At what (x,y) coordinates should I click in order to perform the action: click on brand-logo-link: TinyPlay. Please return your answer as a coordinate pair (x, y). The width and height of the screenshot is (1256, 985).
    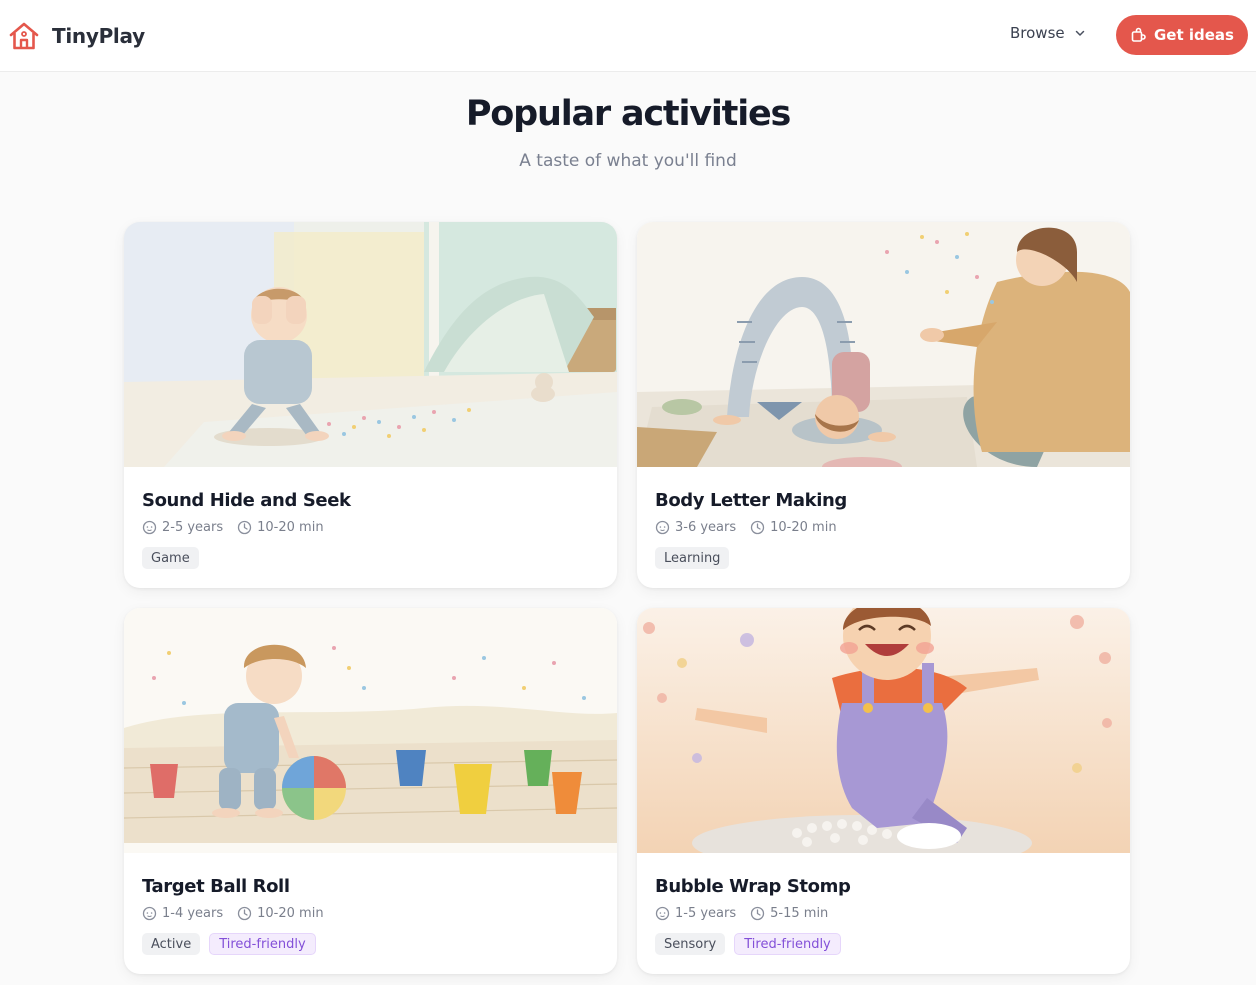
    Looking at the image, I should click on (76, 36).